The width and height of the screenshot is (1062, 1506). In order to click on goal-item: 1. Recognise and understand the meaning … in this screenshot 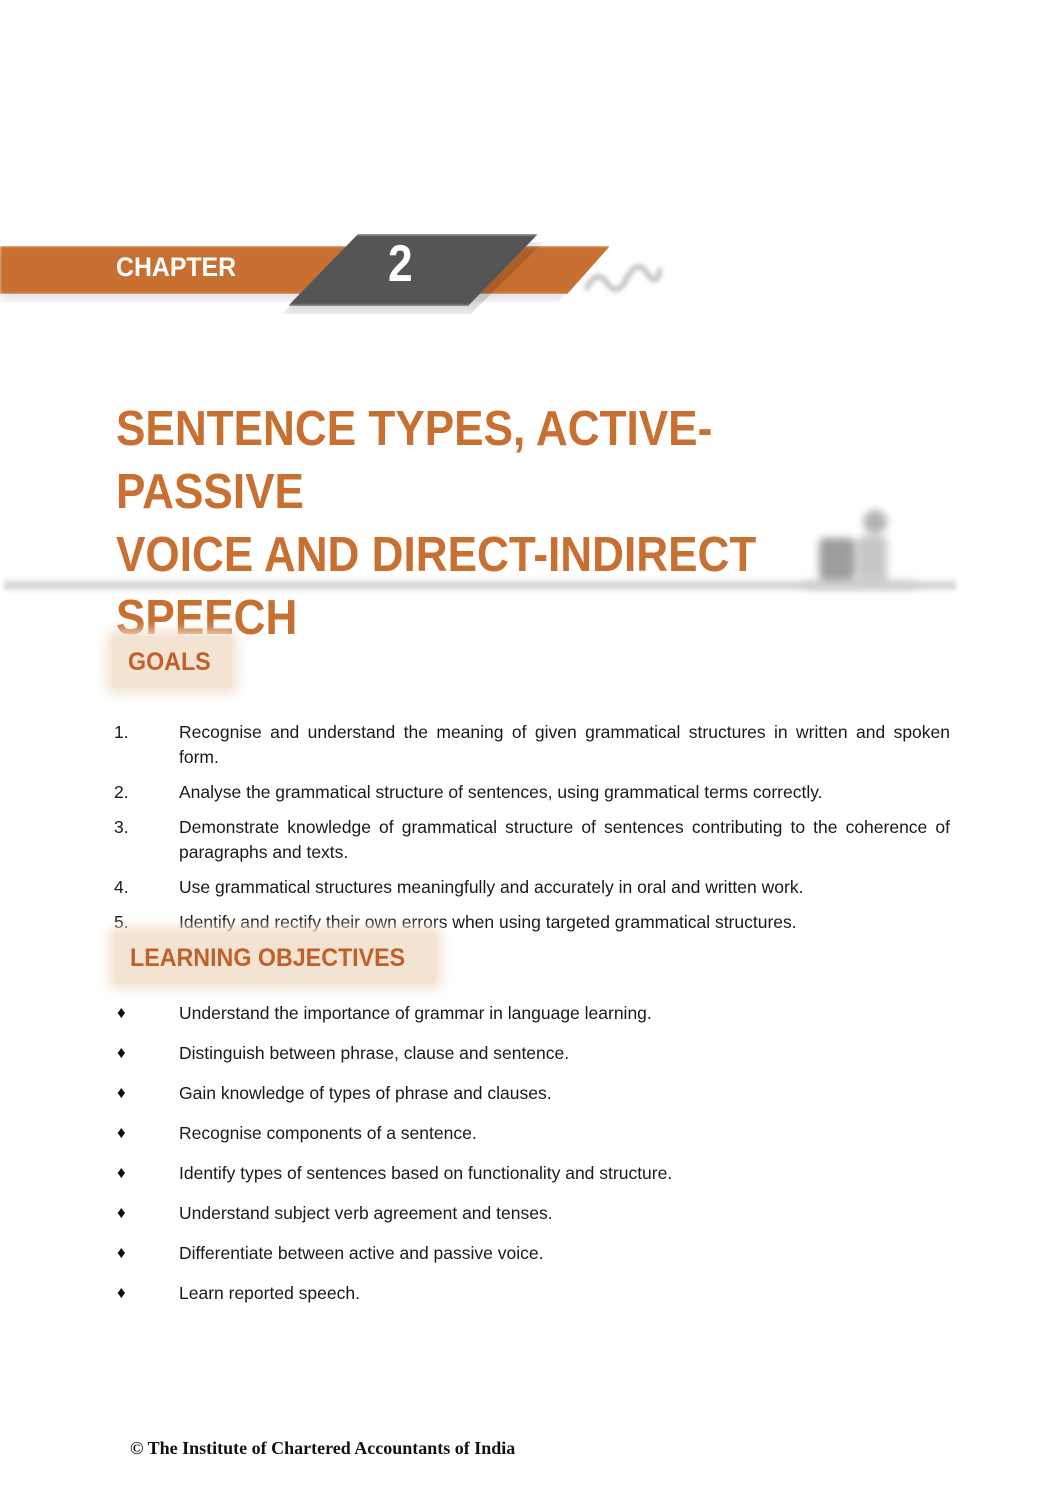, I will do `click(532, 745)`.